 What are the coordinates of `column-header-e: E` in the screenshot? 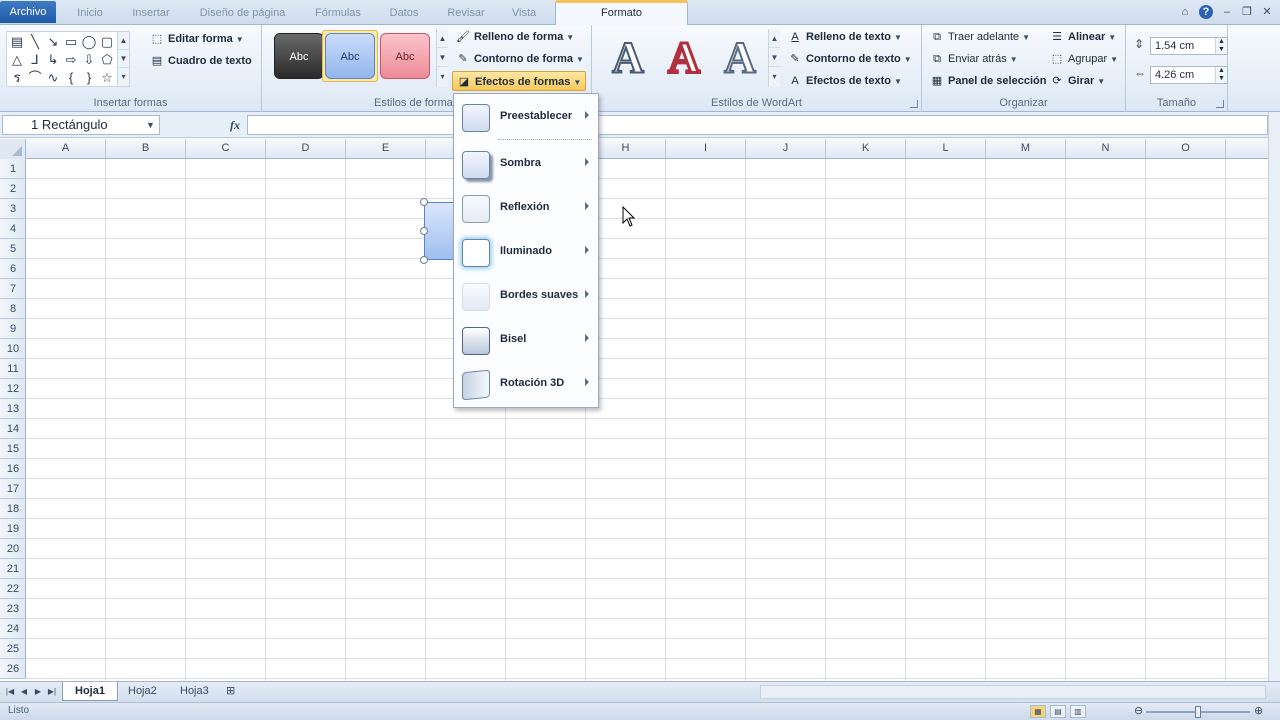 It's located at (386, 148).